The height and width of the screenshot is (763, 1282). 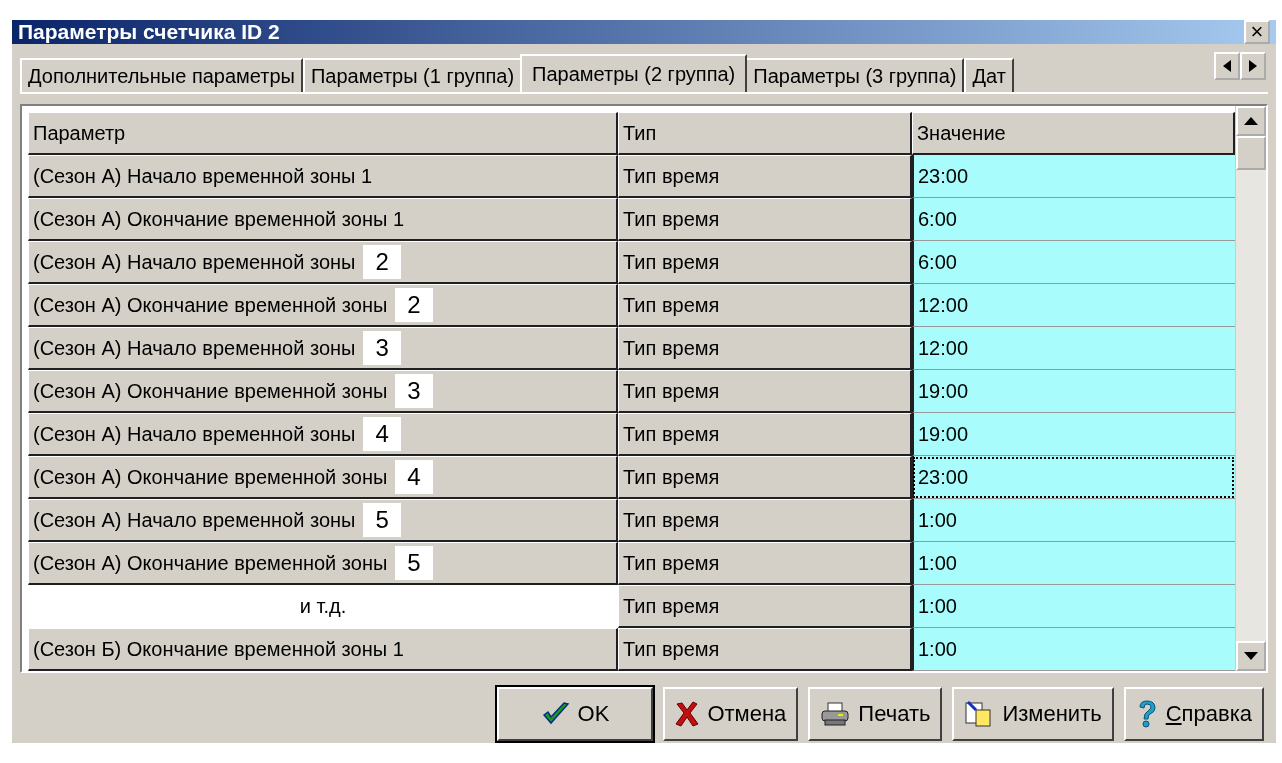 I want to click on up-arrow-icon, so click(x=1251, y=121).